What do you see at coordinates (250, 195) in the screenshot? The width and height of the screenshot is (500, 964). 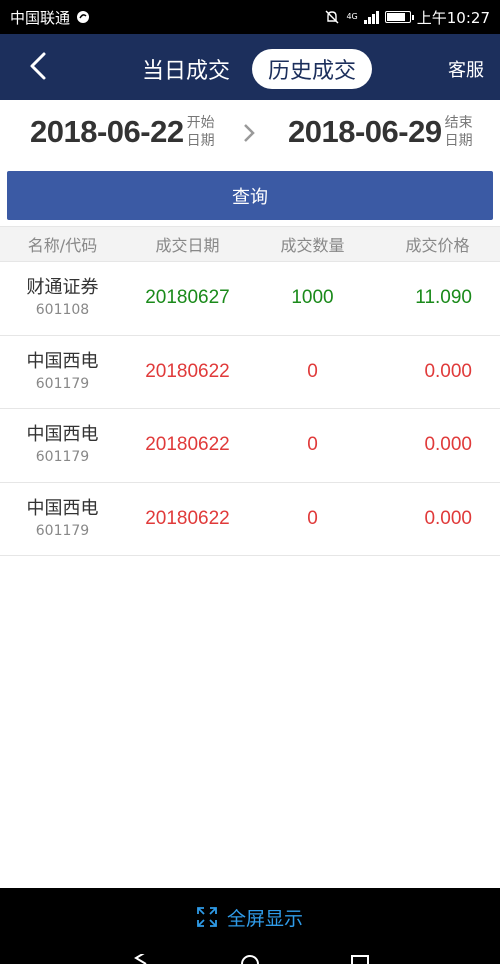 I see `query-button: 查询` at bounding box center [250, 195].